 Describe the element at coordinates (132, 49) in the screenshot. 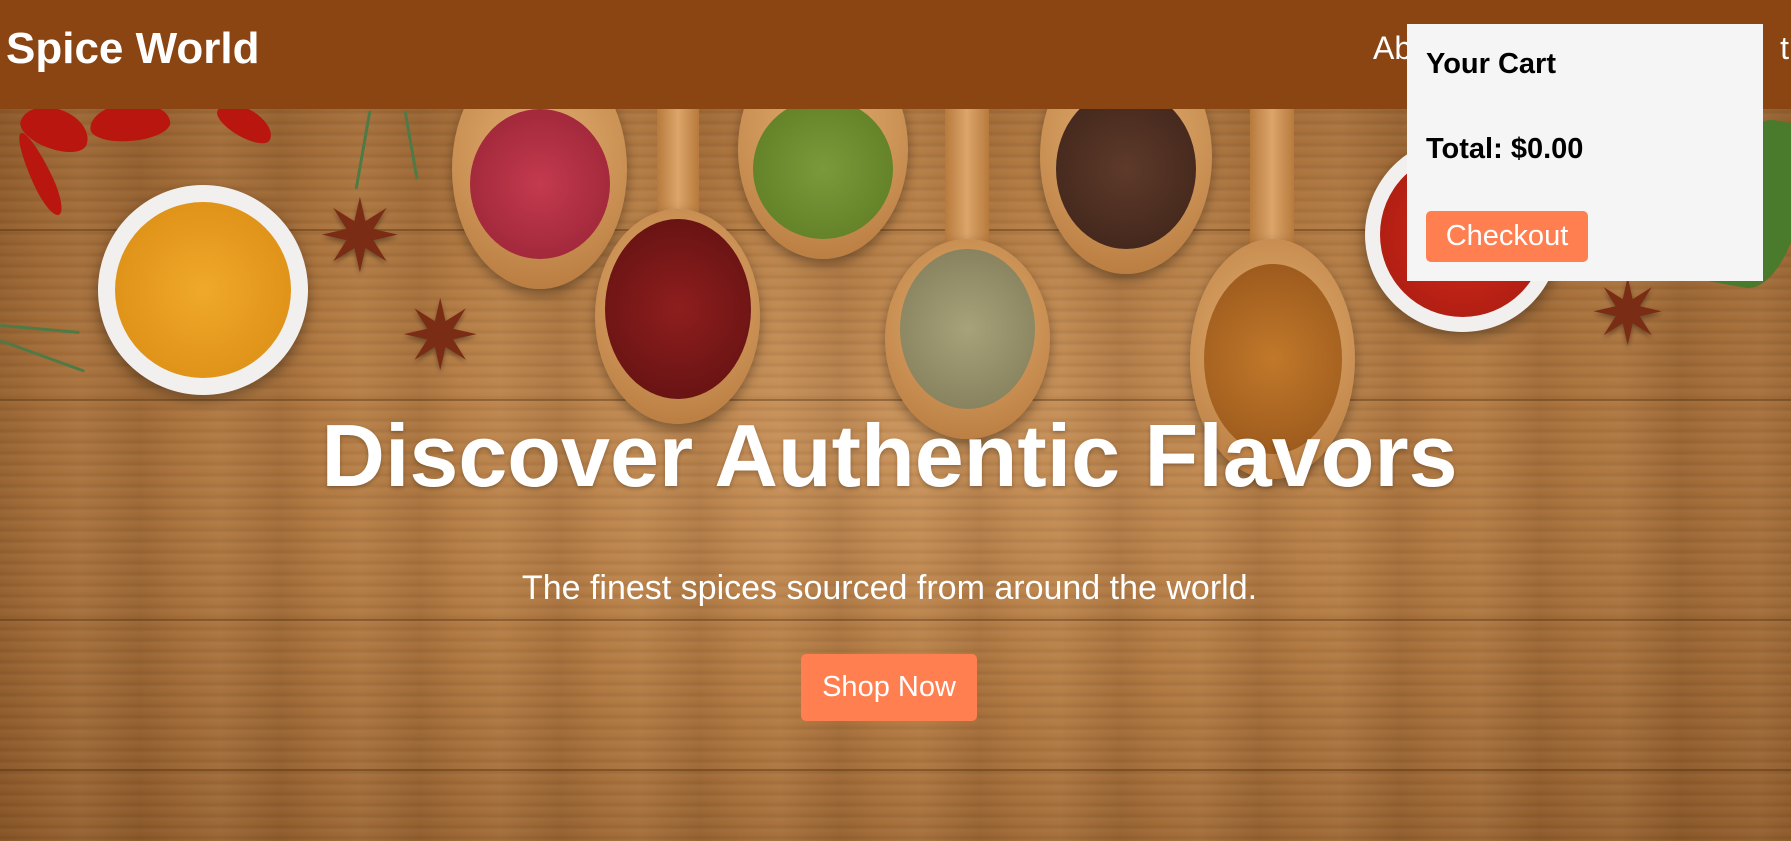

I see `site-logo: Spice World` at that location.